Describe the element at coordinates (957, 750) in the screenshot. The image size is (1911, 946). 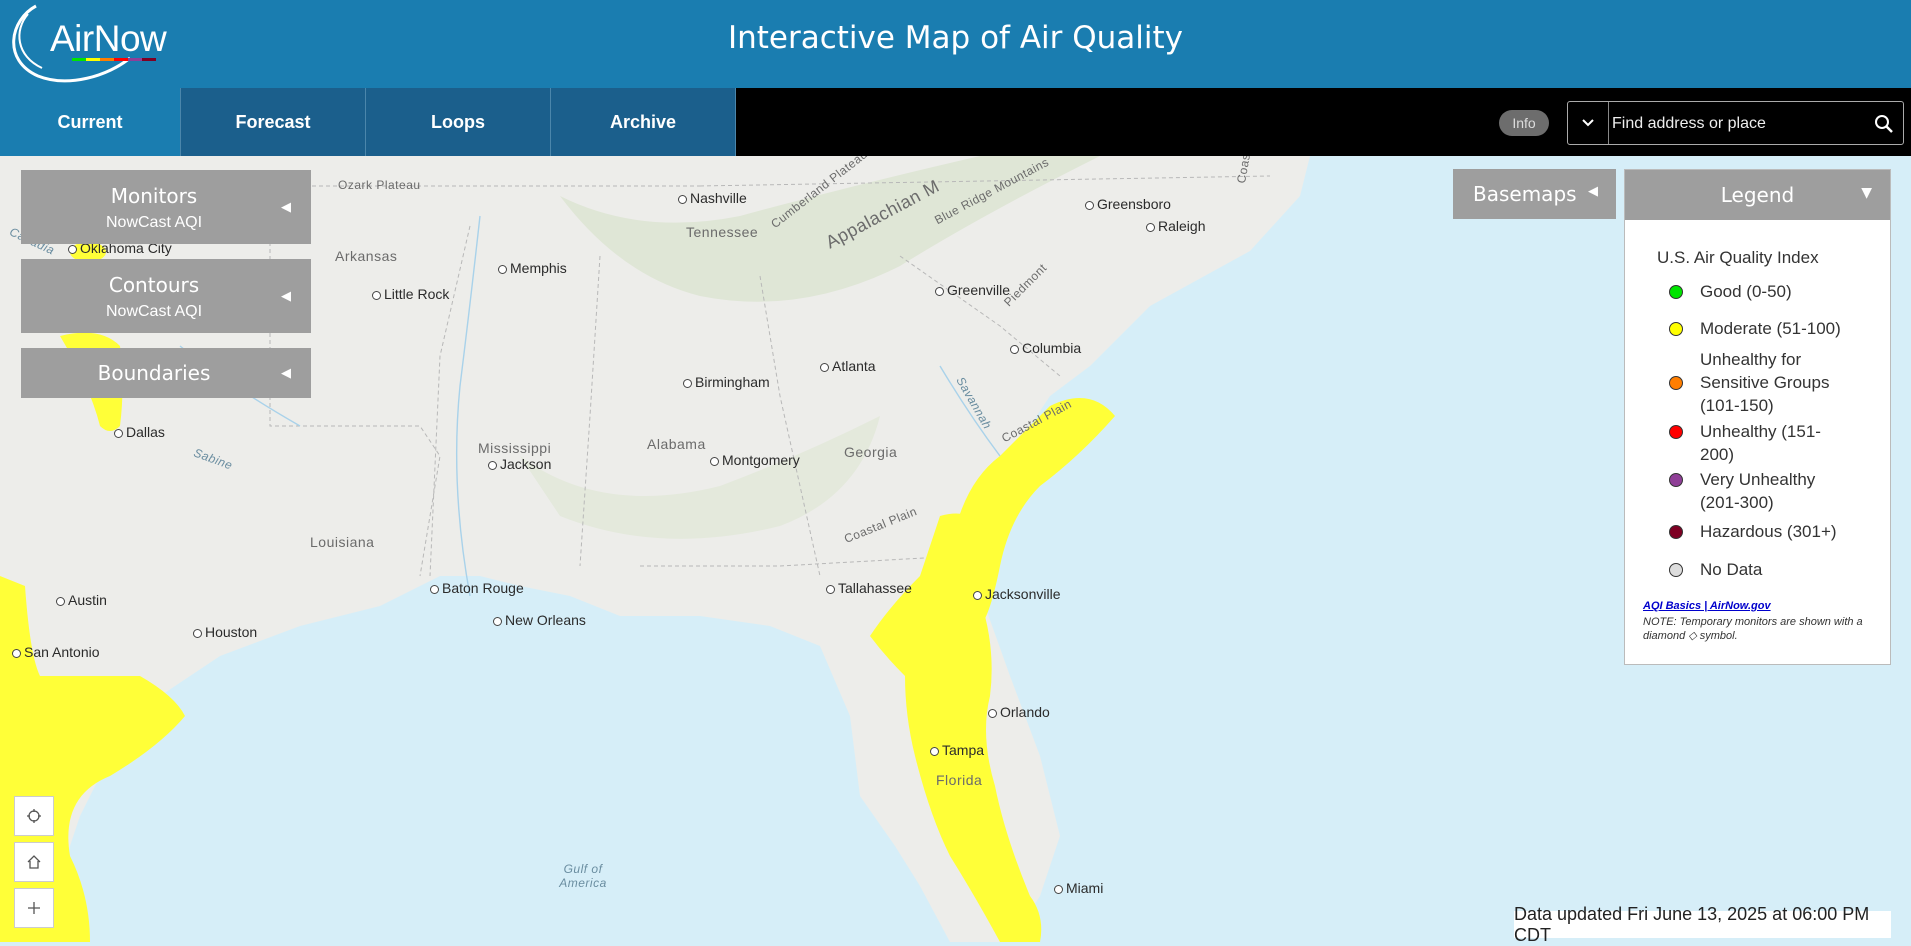
I see `city-label: Tampa` at that location.